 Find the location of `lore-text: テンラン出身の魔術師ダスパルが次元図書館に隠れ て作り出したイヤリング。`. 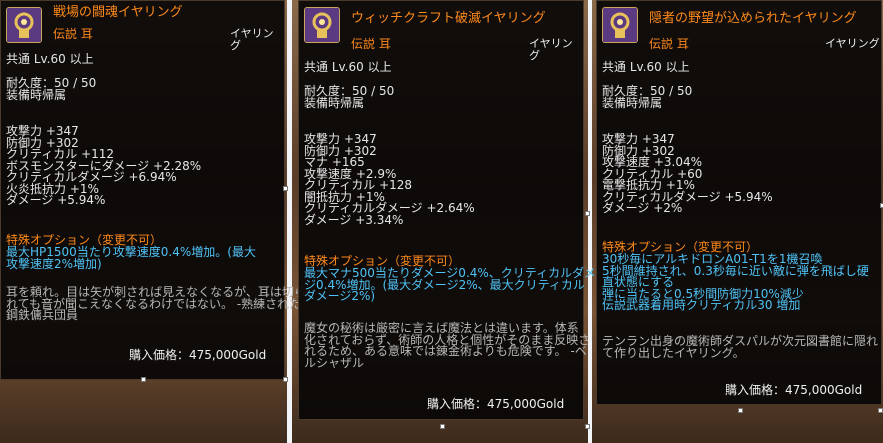

lore-text: テンラン出身の魔術師ダスパルが次元図書館に隠れ て作り出したイヤリング。 is located at coordinates (740, 347).